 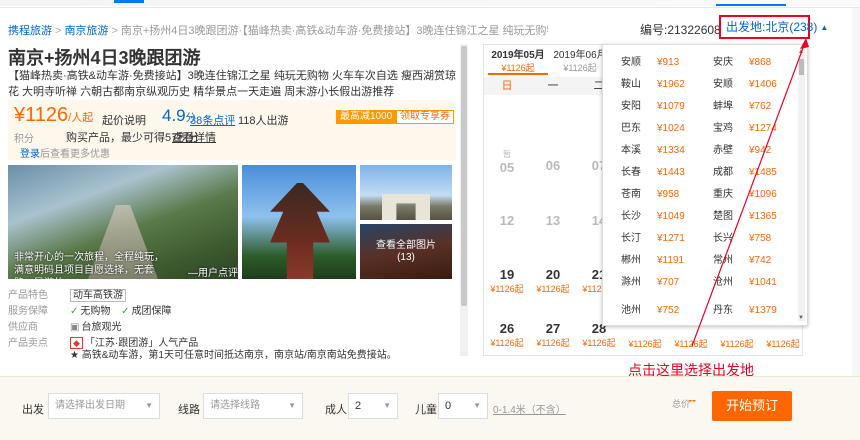 I want to click on route-select: 请选择线路 ▼, so click(x=253, y=406).